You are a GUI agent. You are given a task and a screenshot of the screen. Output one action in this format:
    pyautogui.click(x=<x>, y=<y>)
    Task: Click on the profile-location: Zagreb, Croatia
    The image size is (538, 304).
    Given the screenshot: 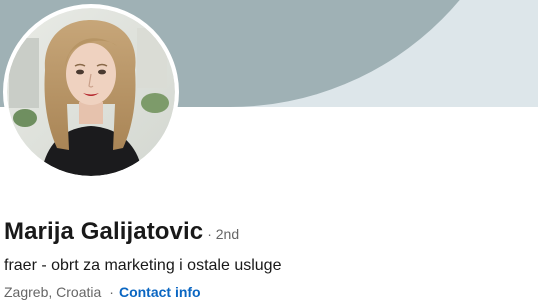 What is the action you would take?
    pyautogui.click(x=53, y=292)
    